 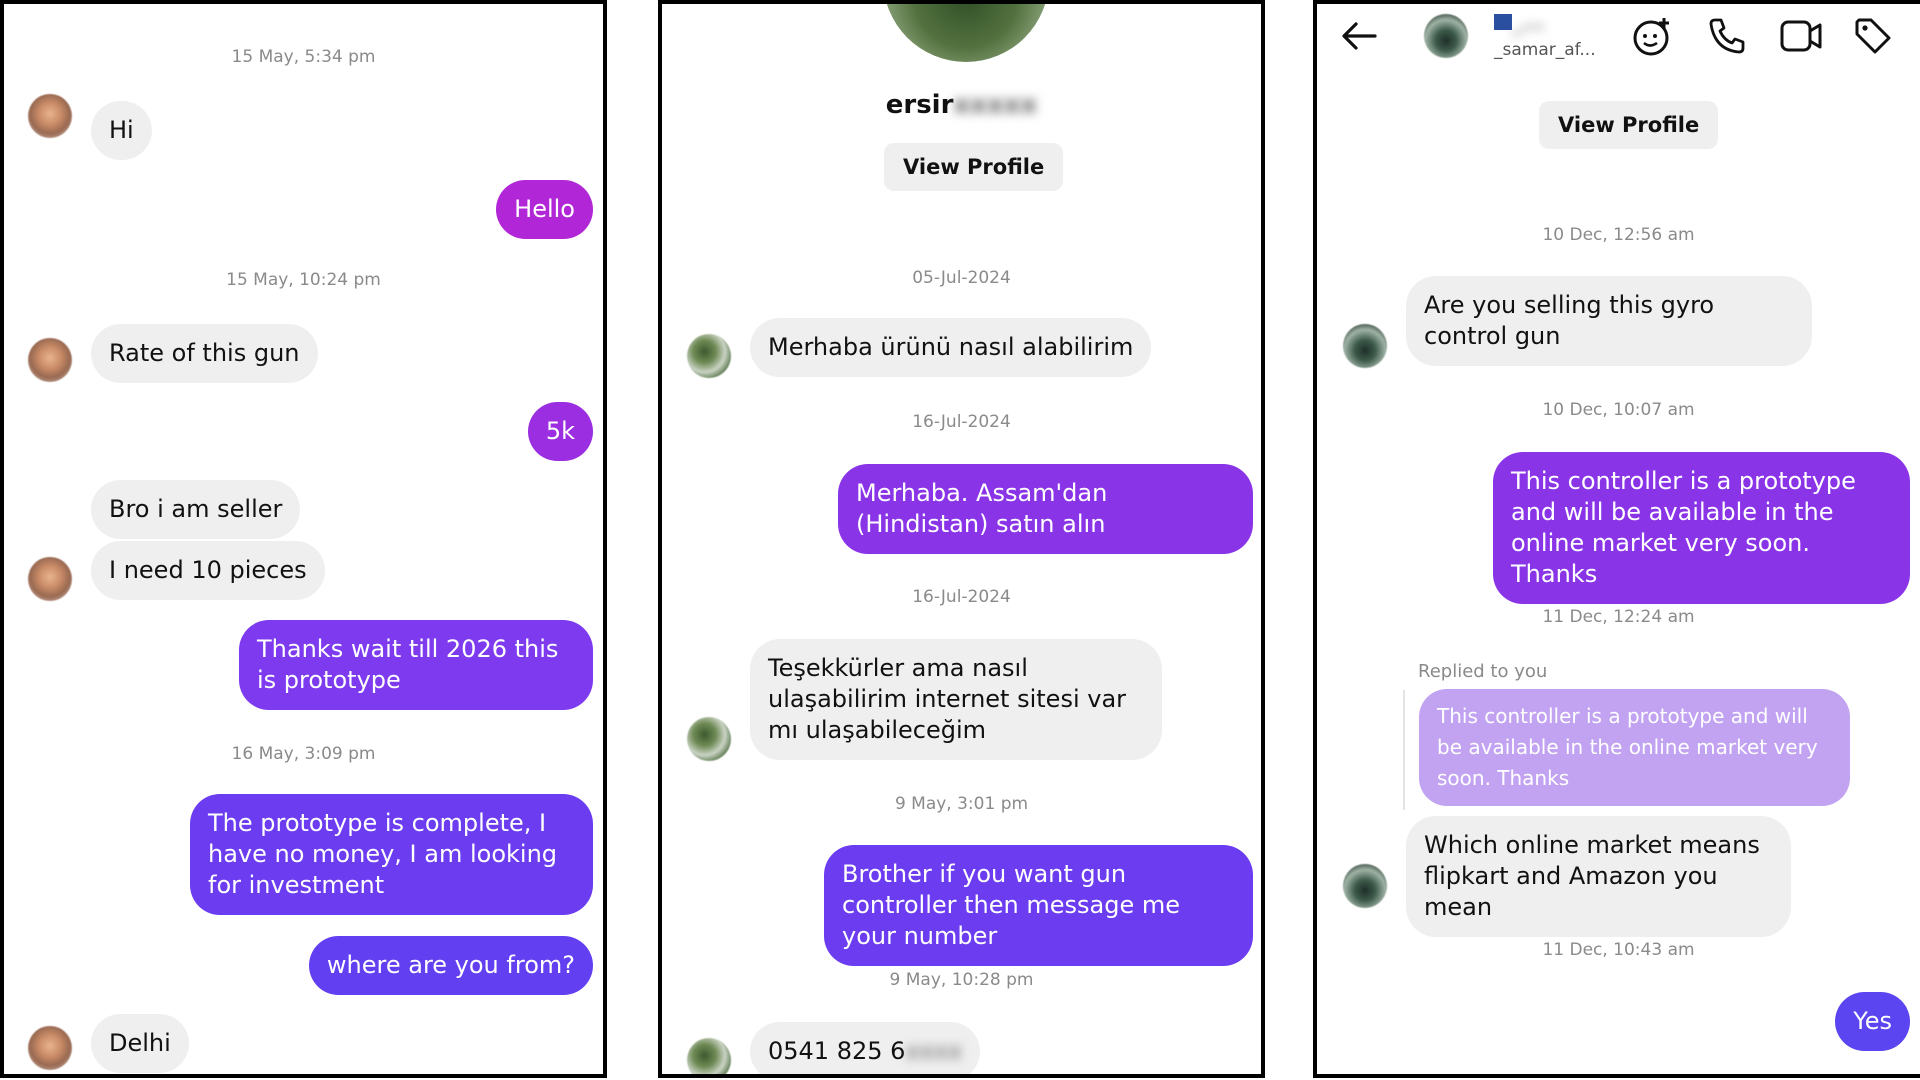 What do you see at coordinates (1652, 39) in the screenshot?
I see `sticker-add-icon` at bounding box center [1652, 39].